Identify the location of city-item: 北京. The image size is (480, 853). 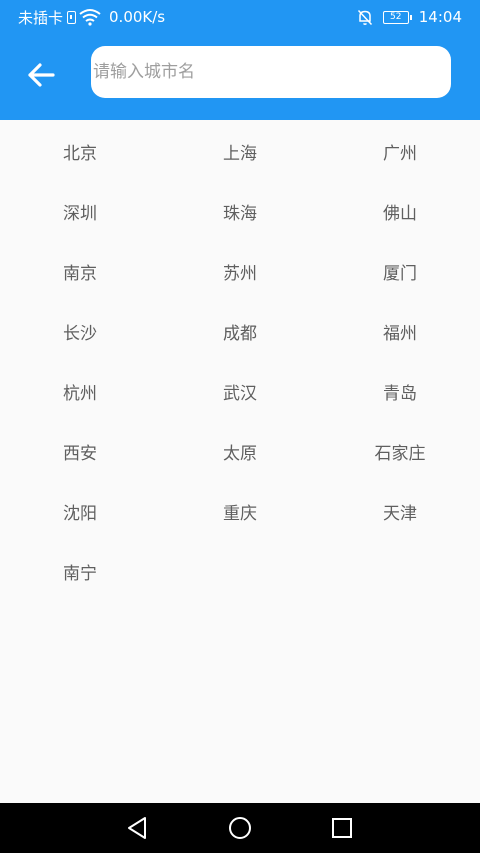
(80, 151).